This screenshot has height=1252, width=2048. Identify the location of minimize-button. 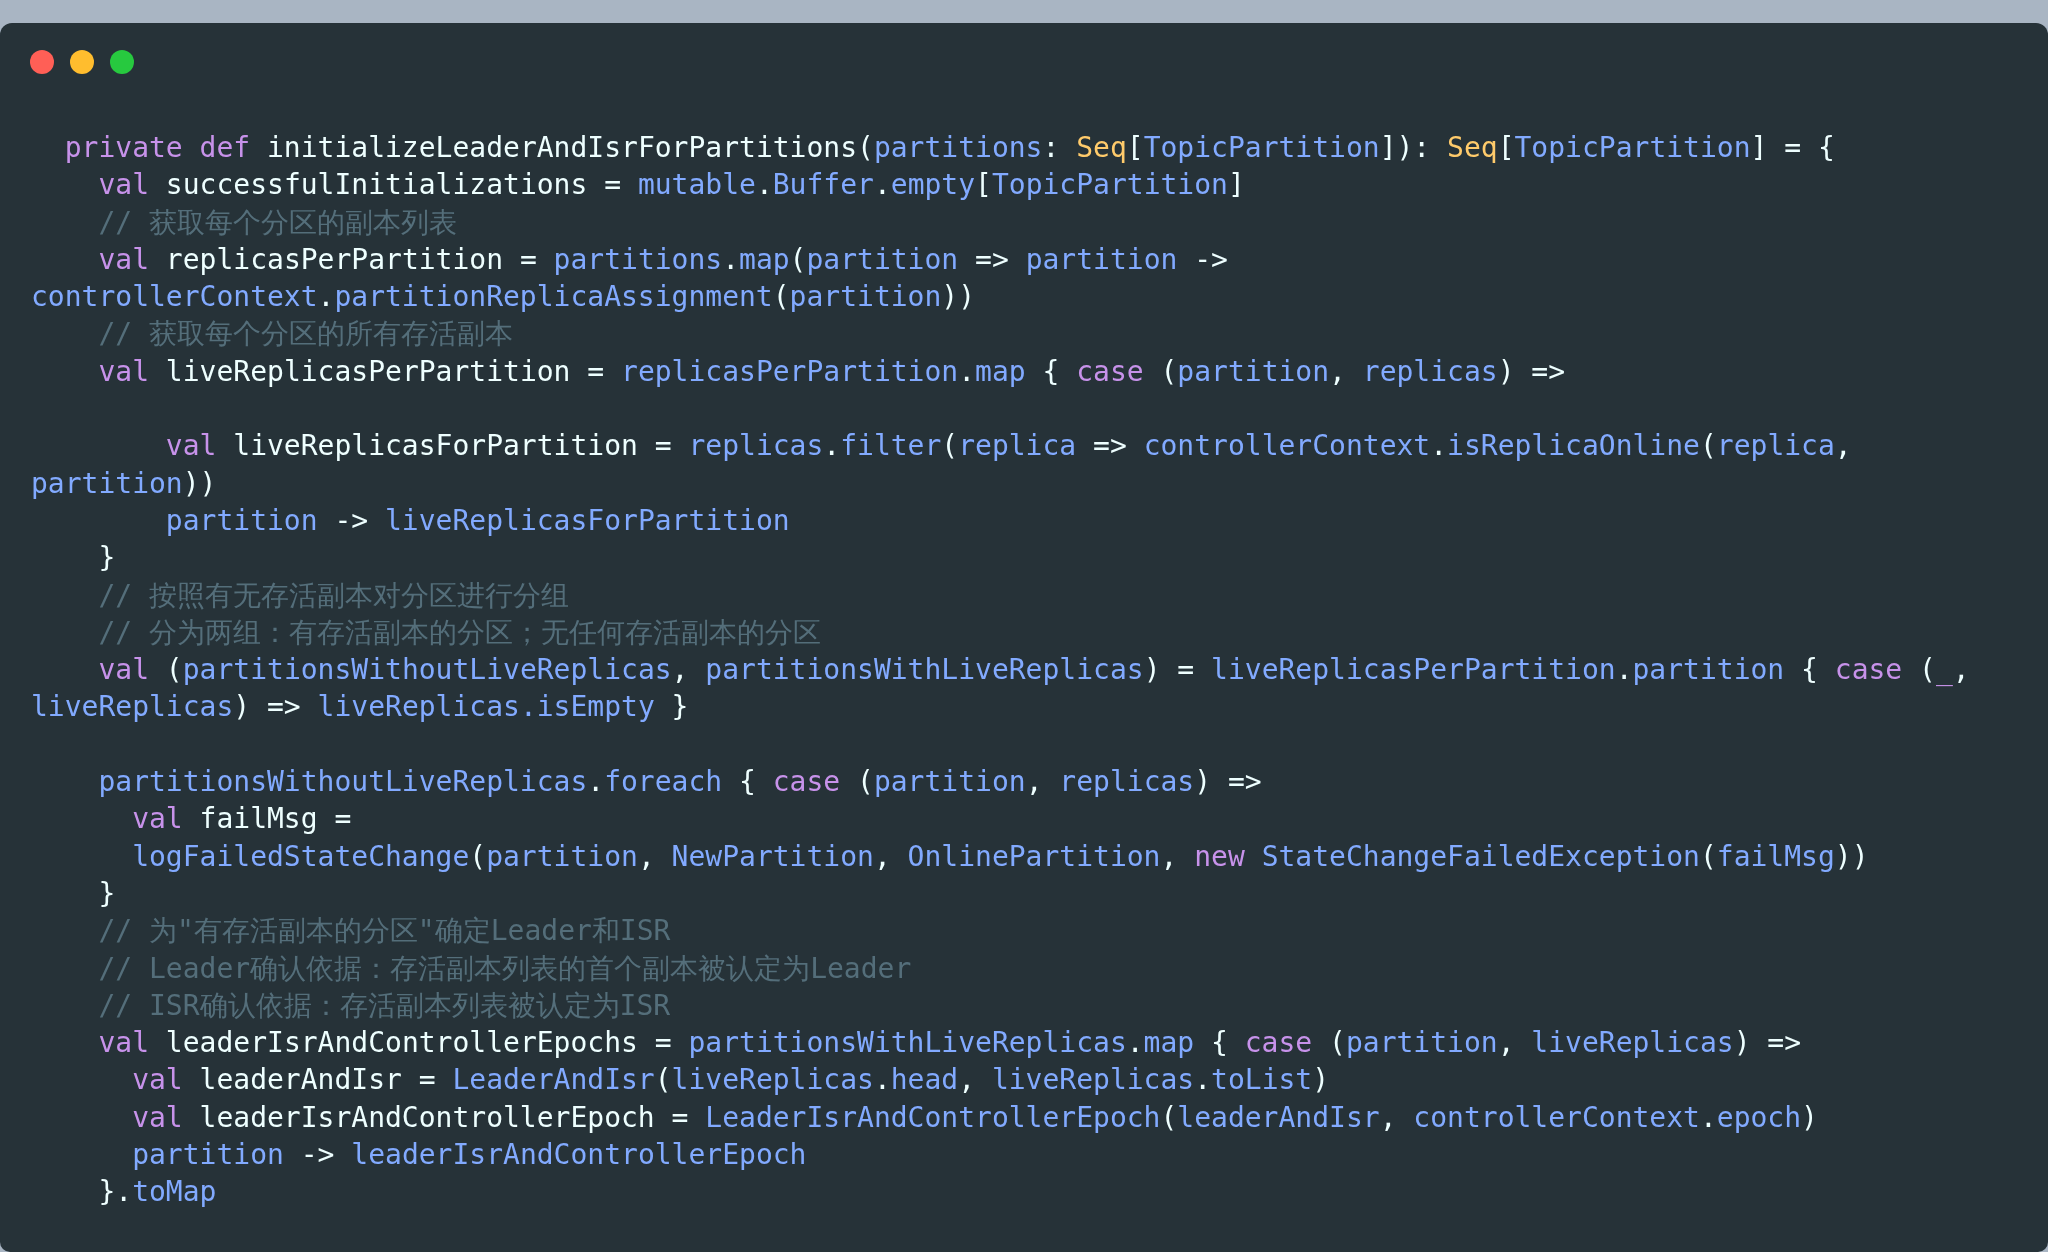
(82, 62).